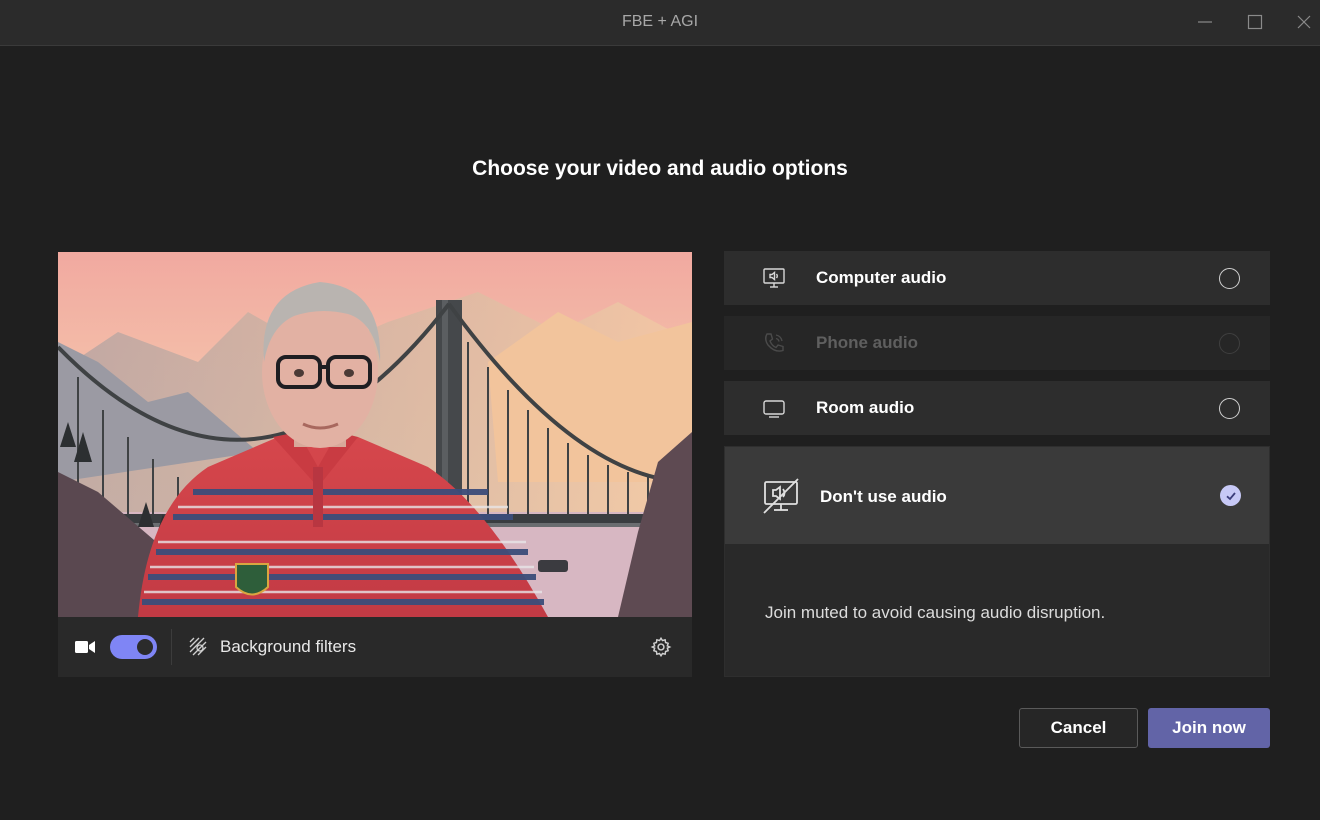  I want to click on checkmark-icon, so click(1230, 495).